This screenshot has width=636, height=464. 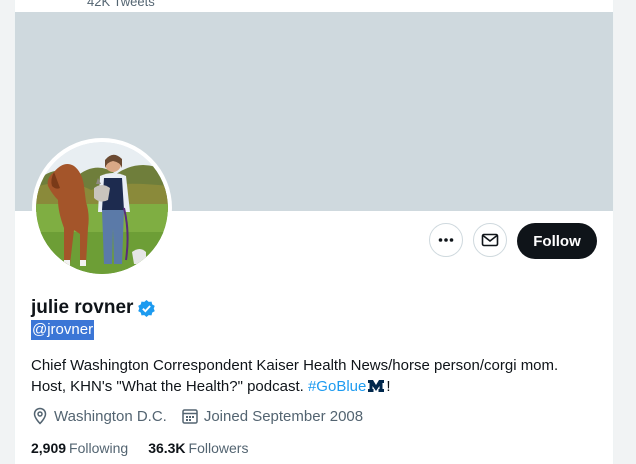 I want to click on following-link: 2,909 Following, so click(x=79, y=448).